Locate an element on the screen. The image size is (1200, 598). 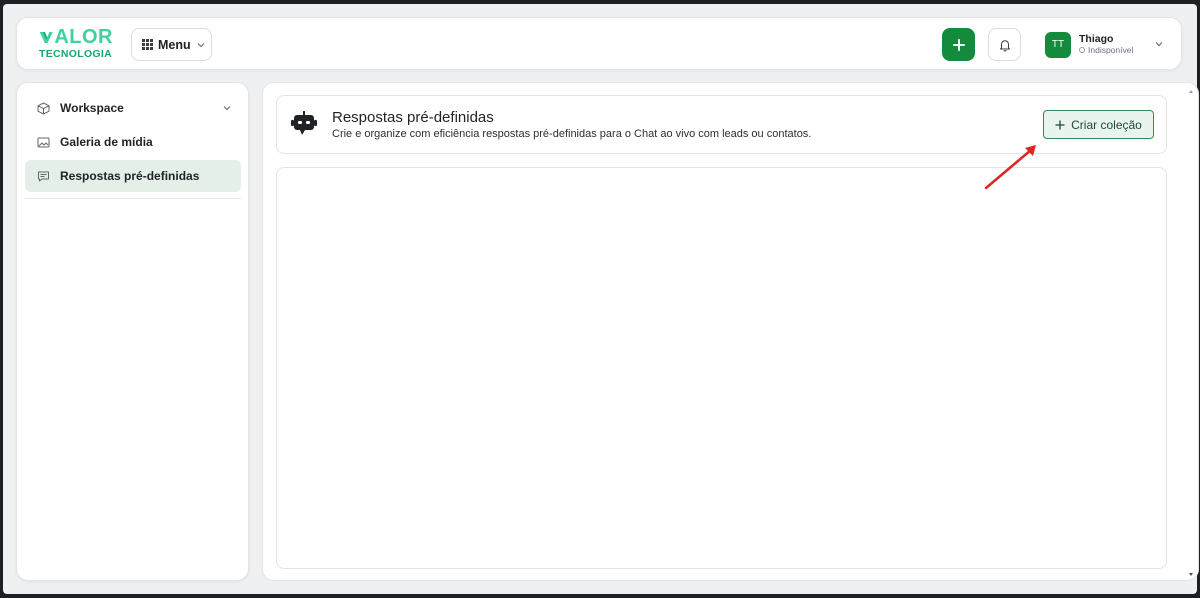
logo-subtitle: TECNOLOGIA is located at coordinates (75, 54).